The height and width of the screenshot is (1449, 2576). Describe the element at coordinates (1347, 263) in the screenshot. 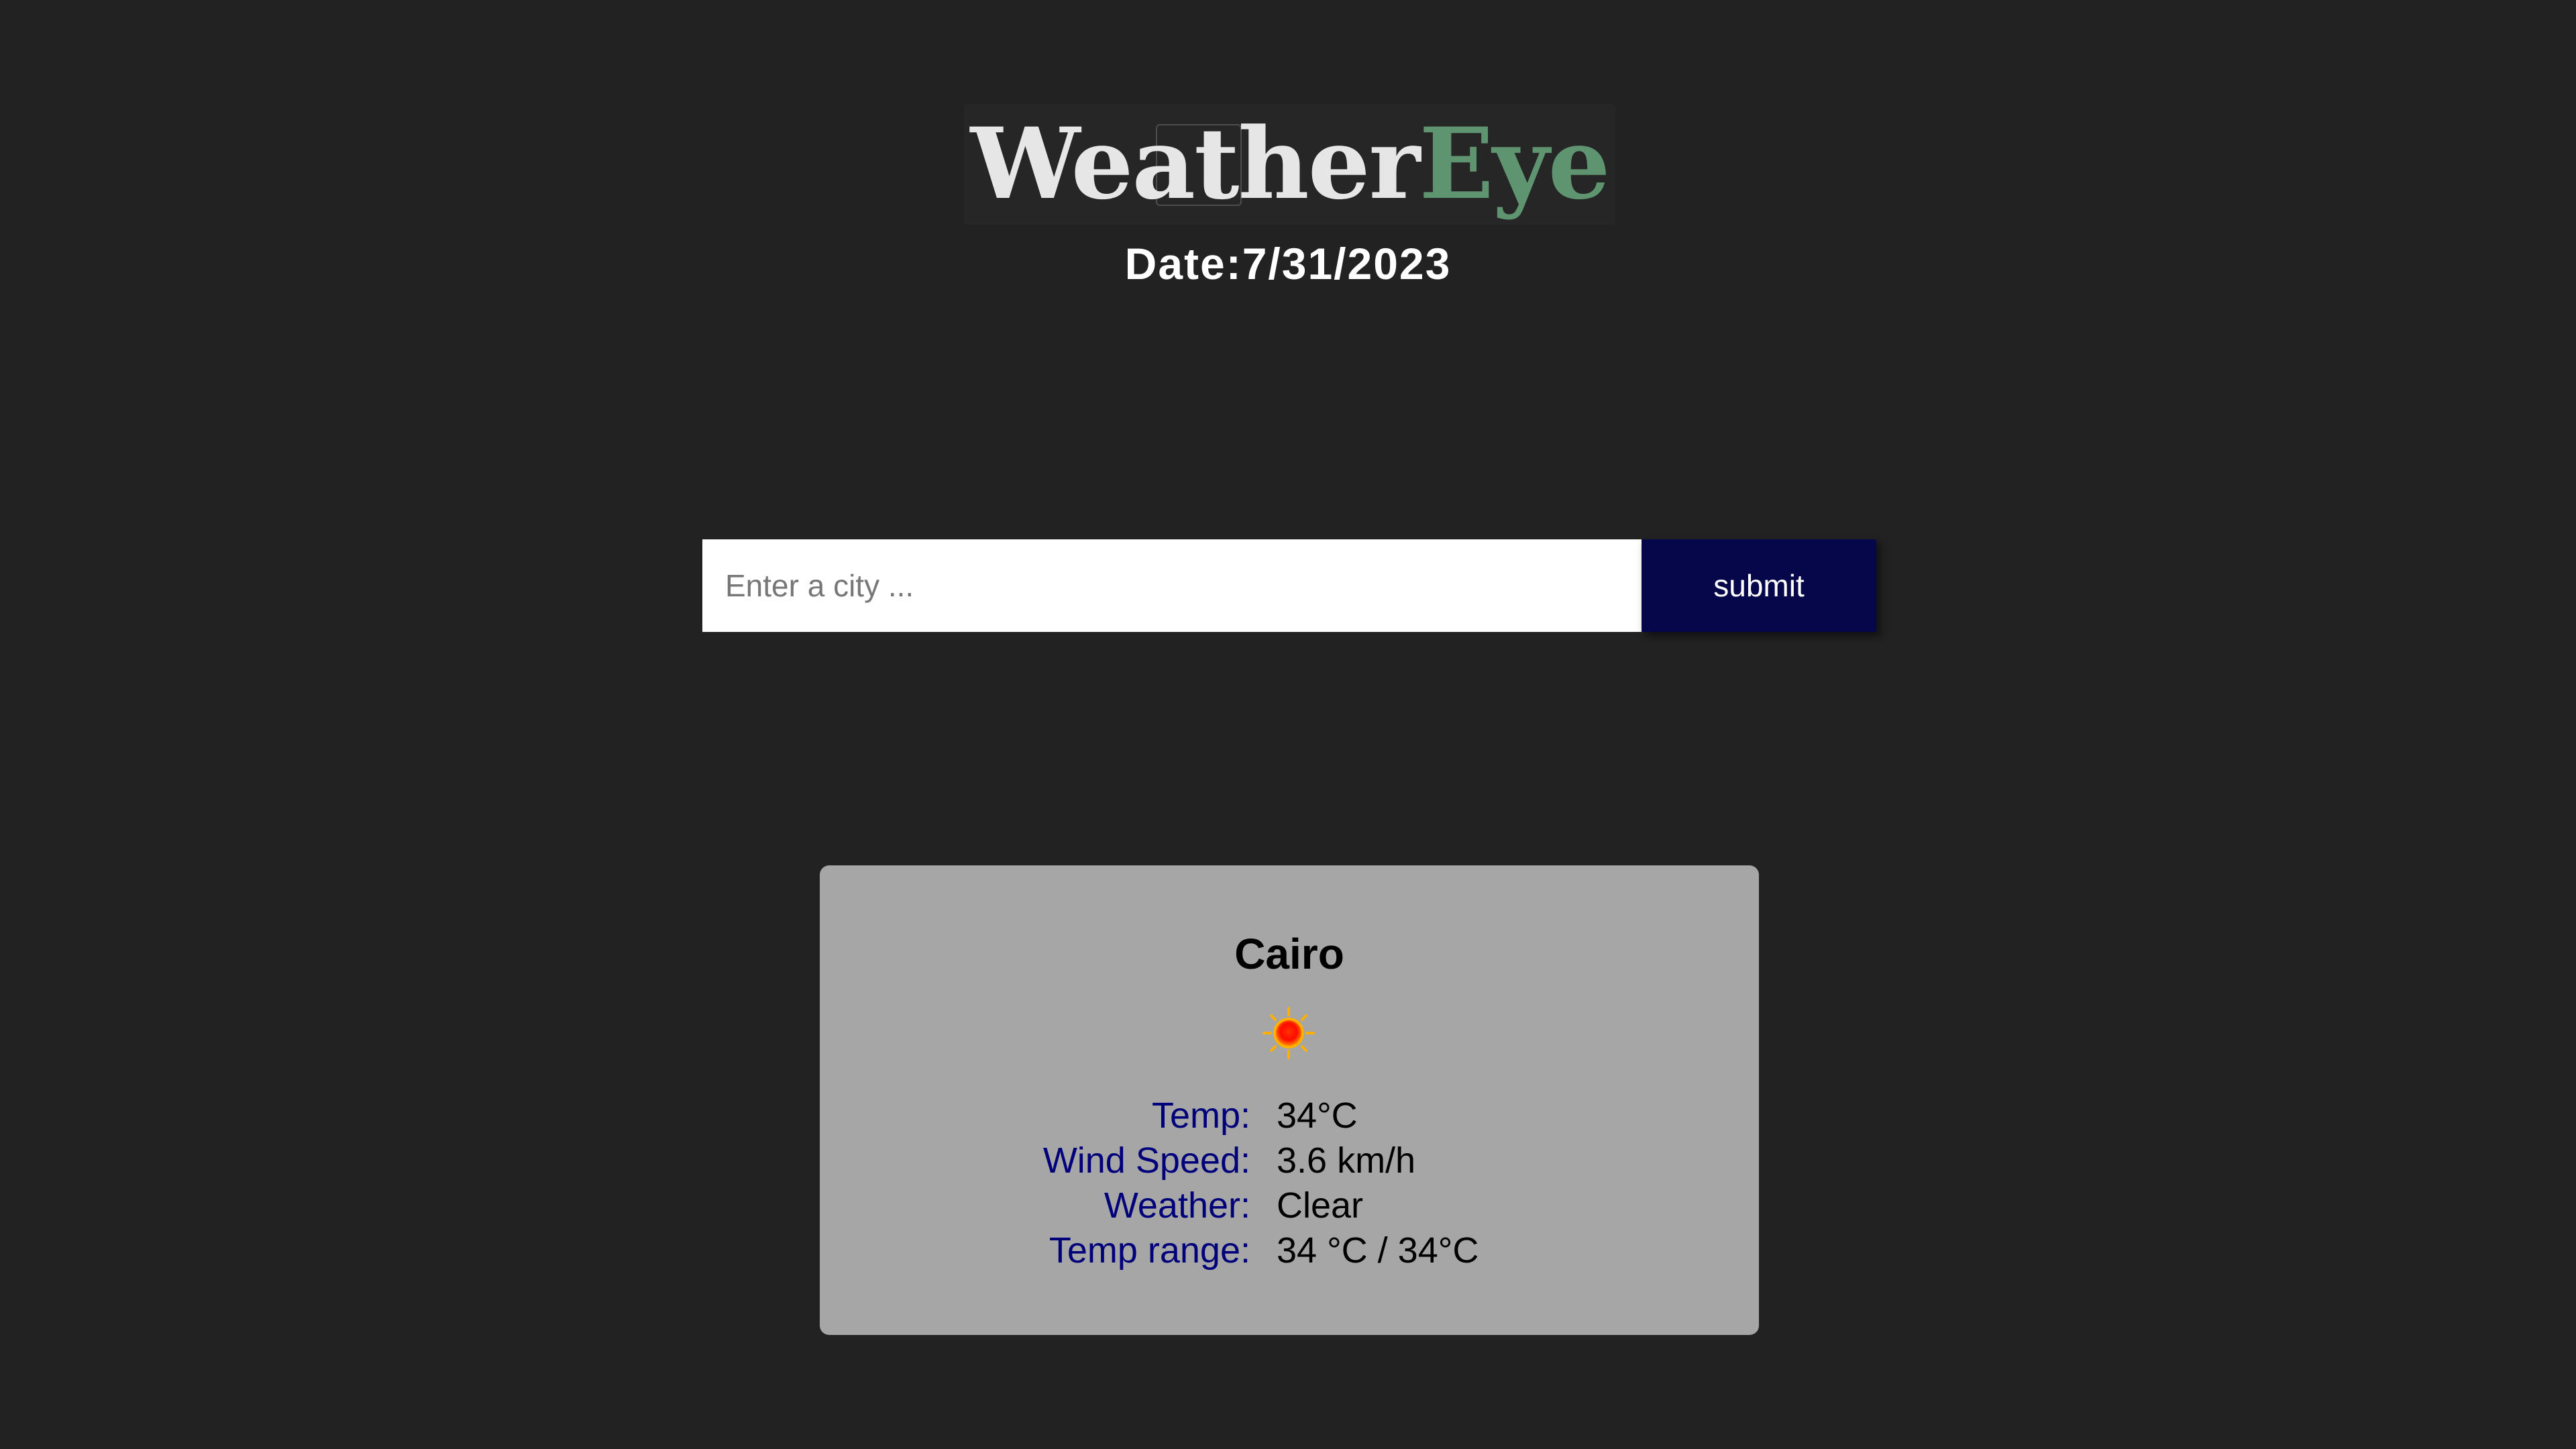

I see `date-value: 7/31/2023` at that location.